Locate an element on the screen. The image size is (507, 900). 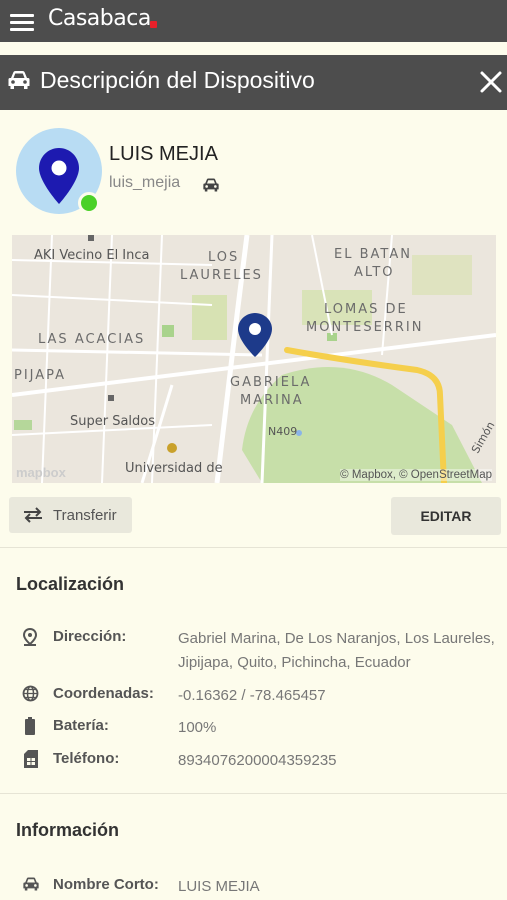
map-label-aki: AKI Vecino El Inca is located at coordinates (92, 255).